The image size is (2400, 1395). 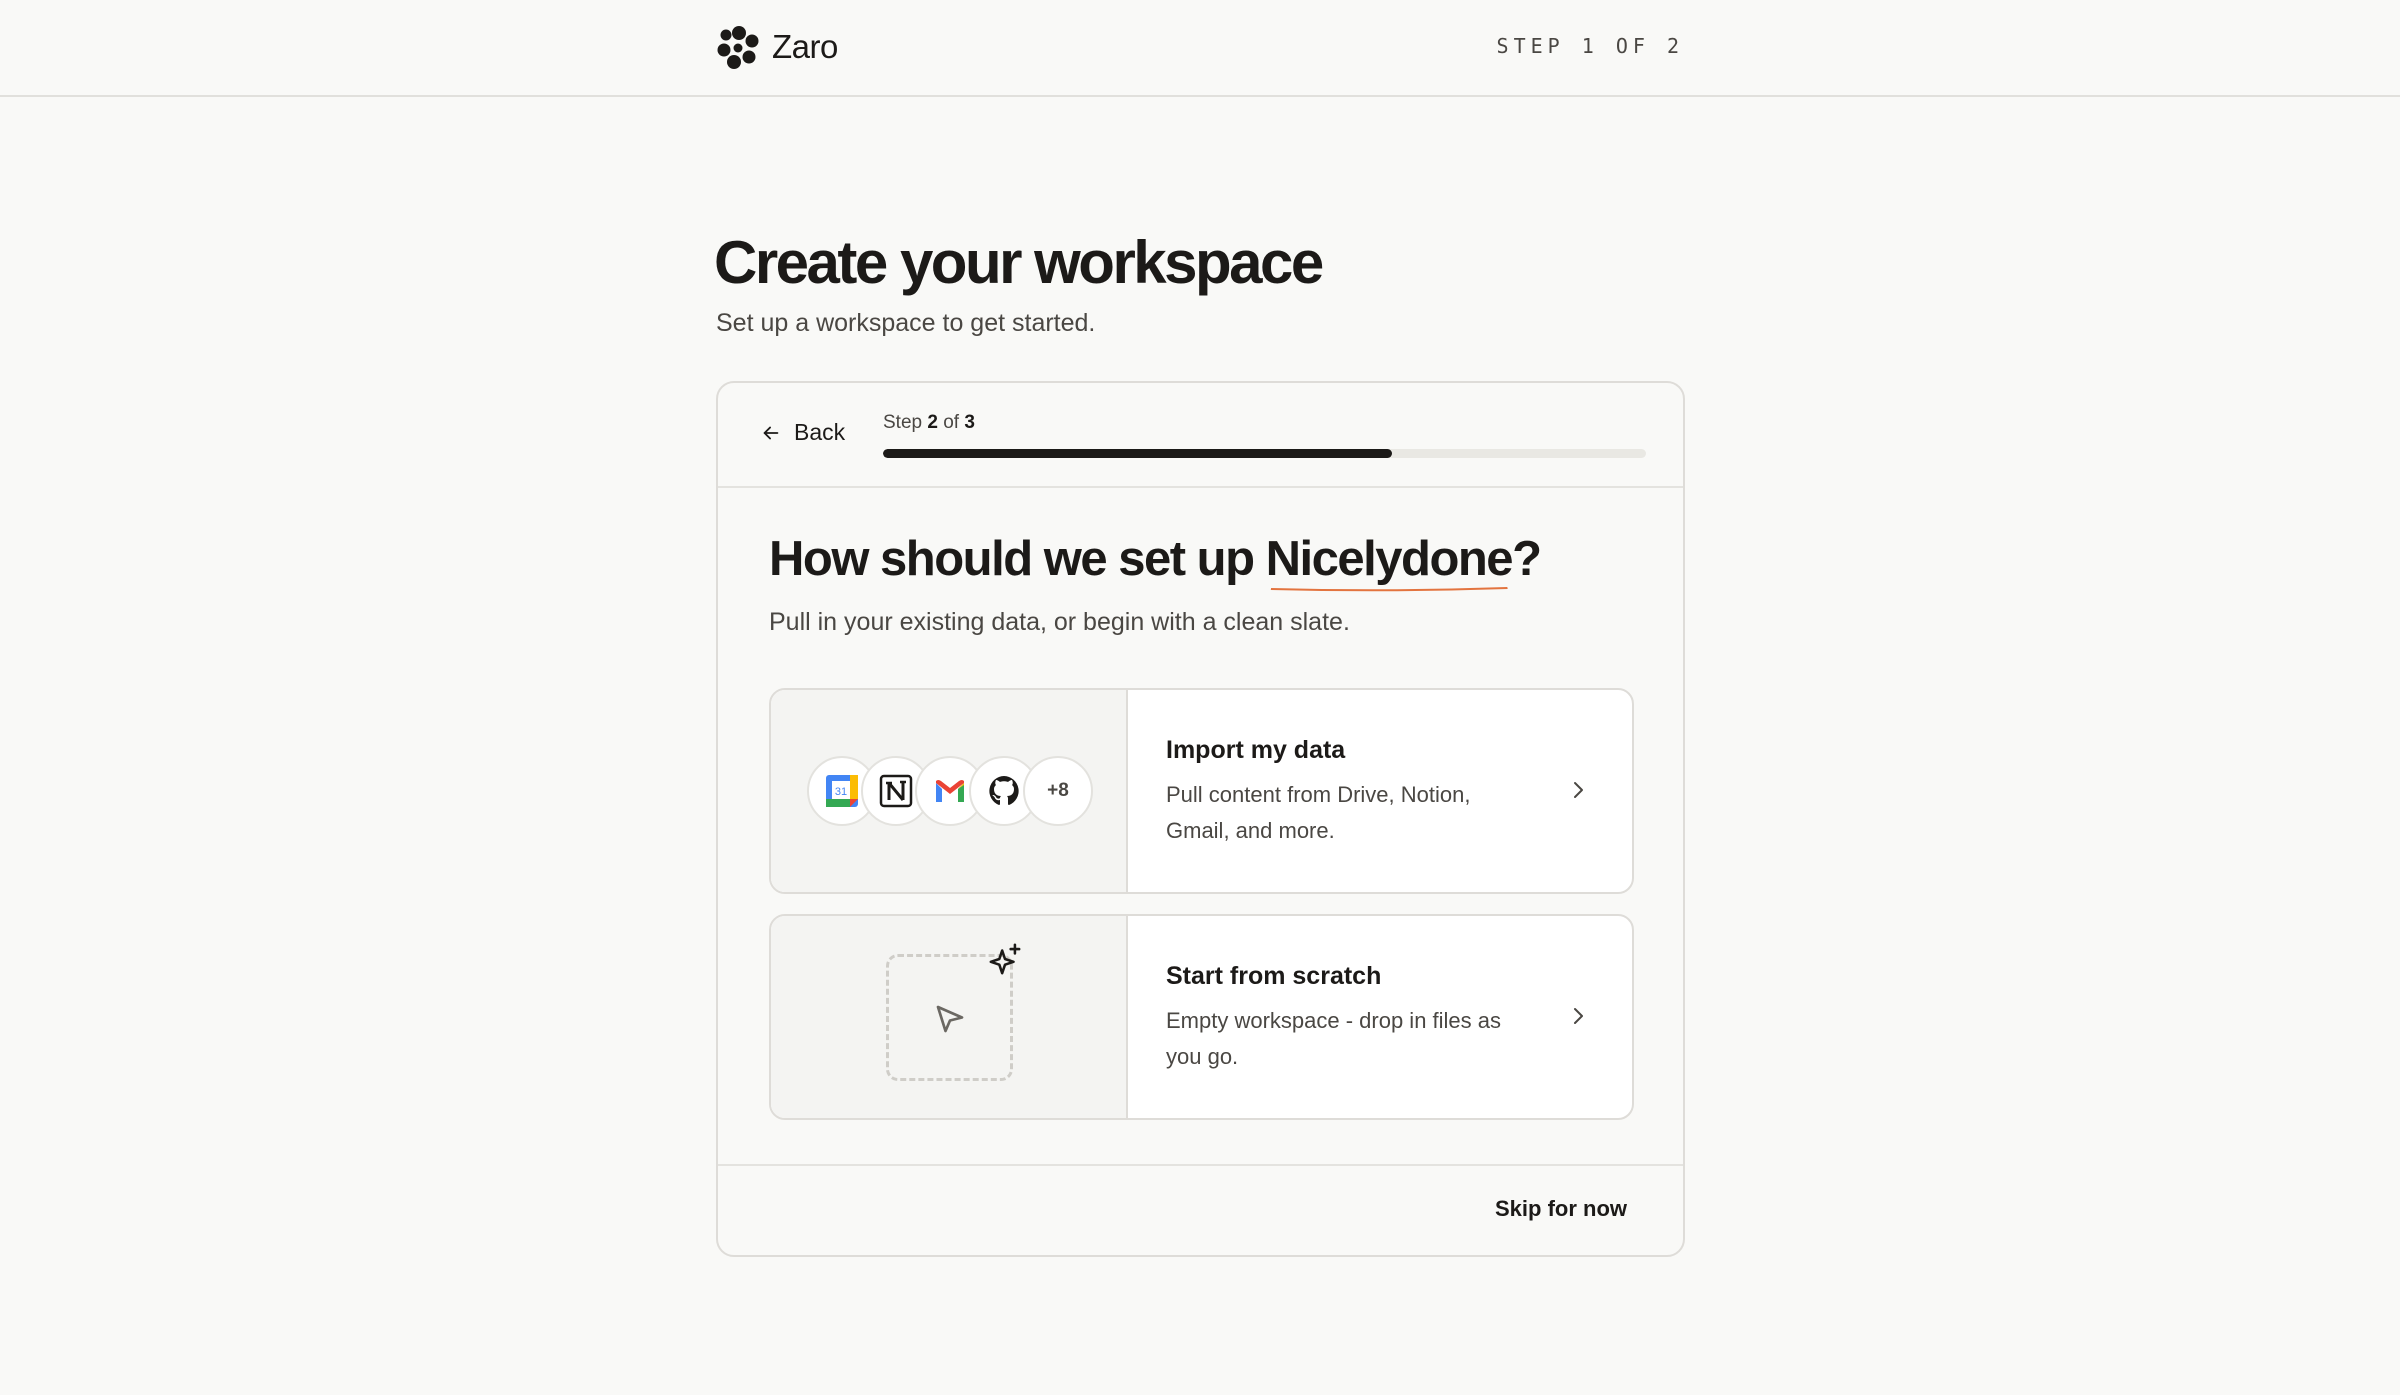 What do you see at coordinates (903, 422) in the screenshot?
I see `progress-step-word: Step` at bounding box center [903, 422].